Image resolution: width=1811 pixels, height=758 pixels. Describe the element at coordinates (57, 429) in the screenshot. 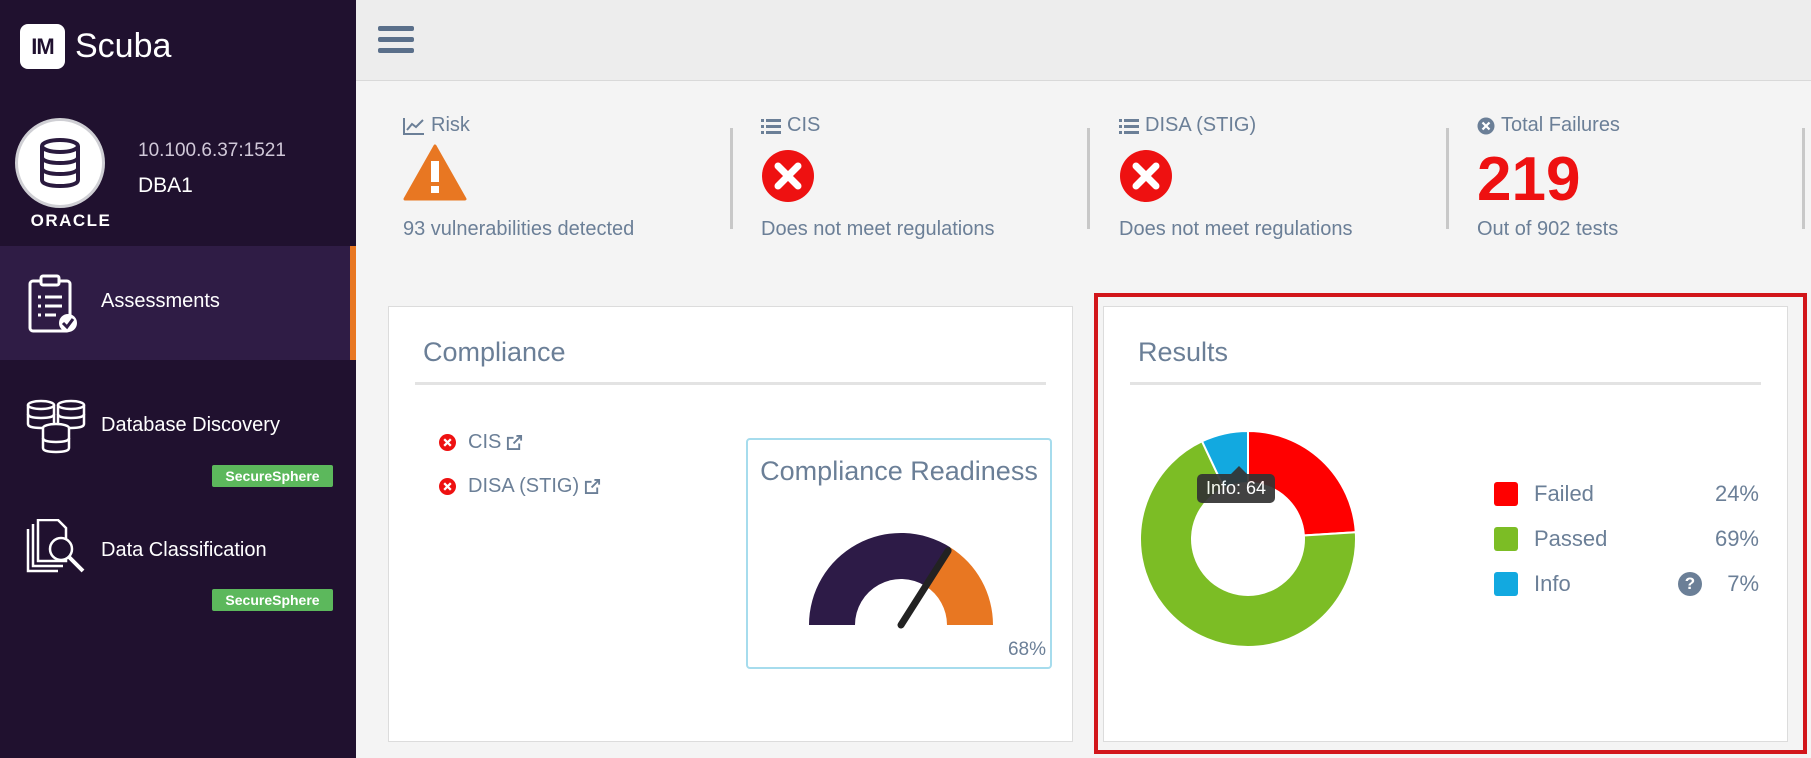

I see `databases-icon` at that location.